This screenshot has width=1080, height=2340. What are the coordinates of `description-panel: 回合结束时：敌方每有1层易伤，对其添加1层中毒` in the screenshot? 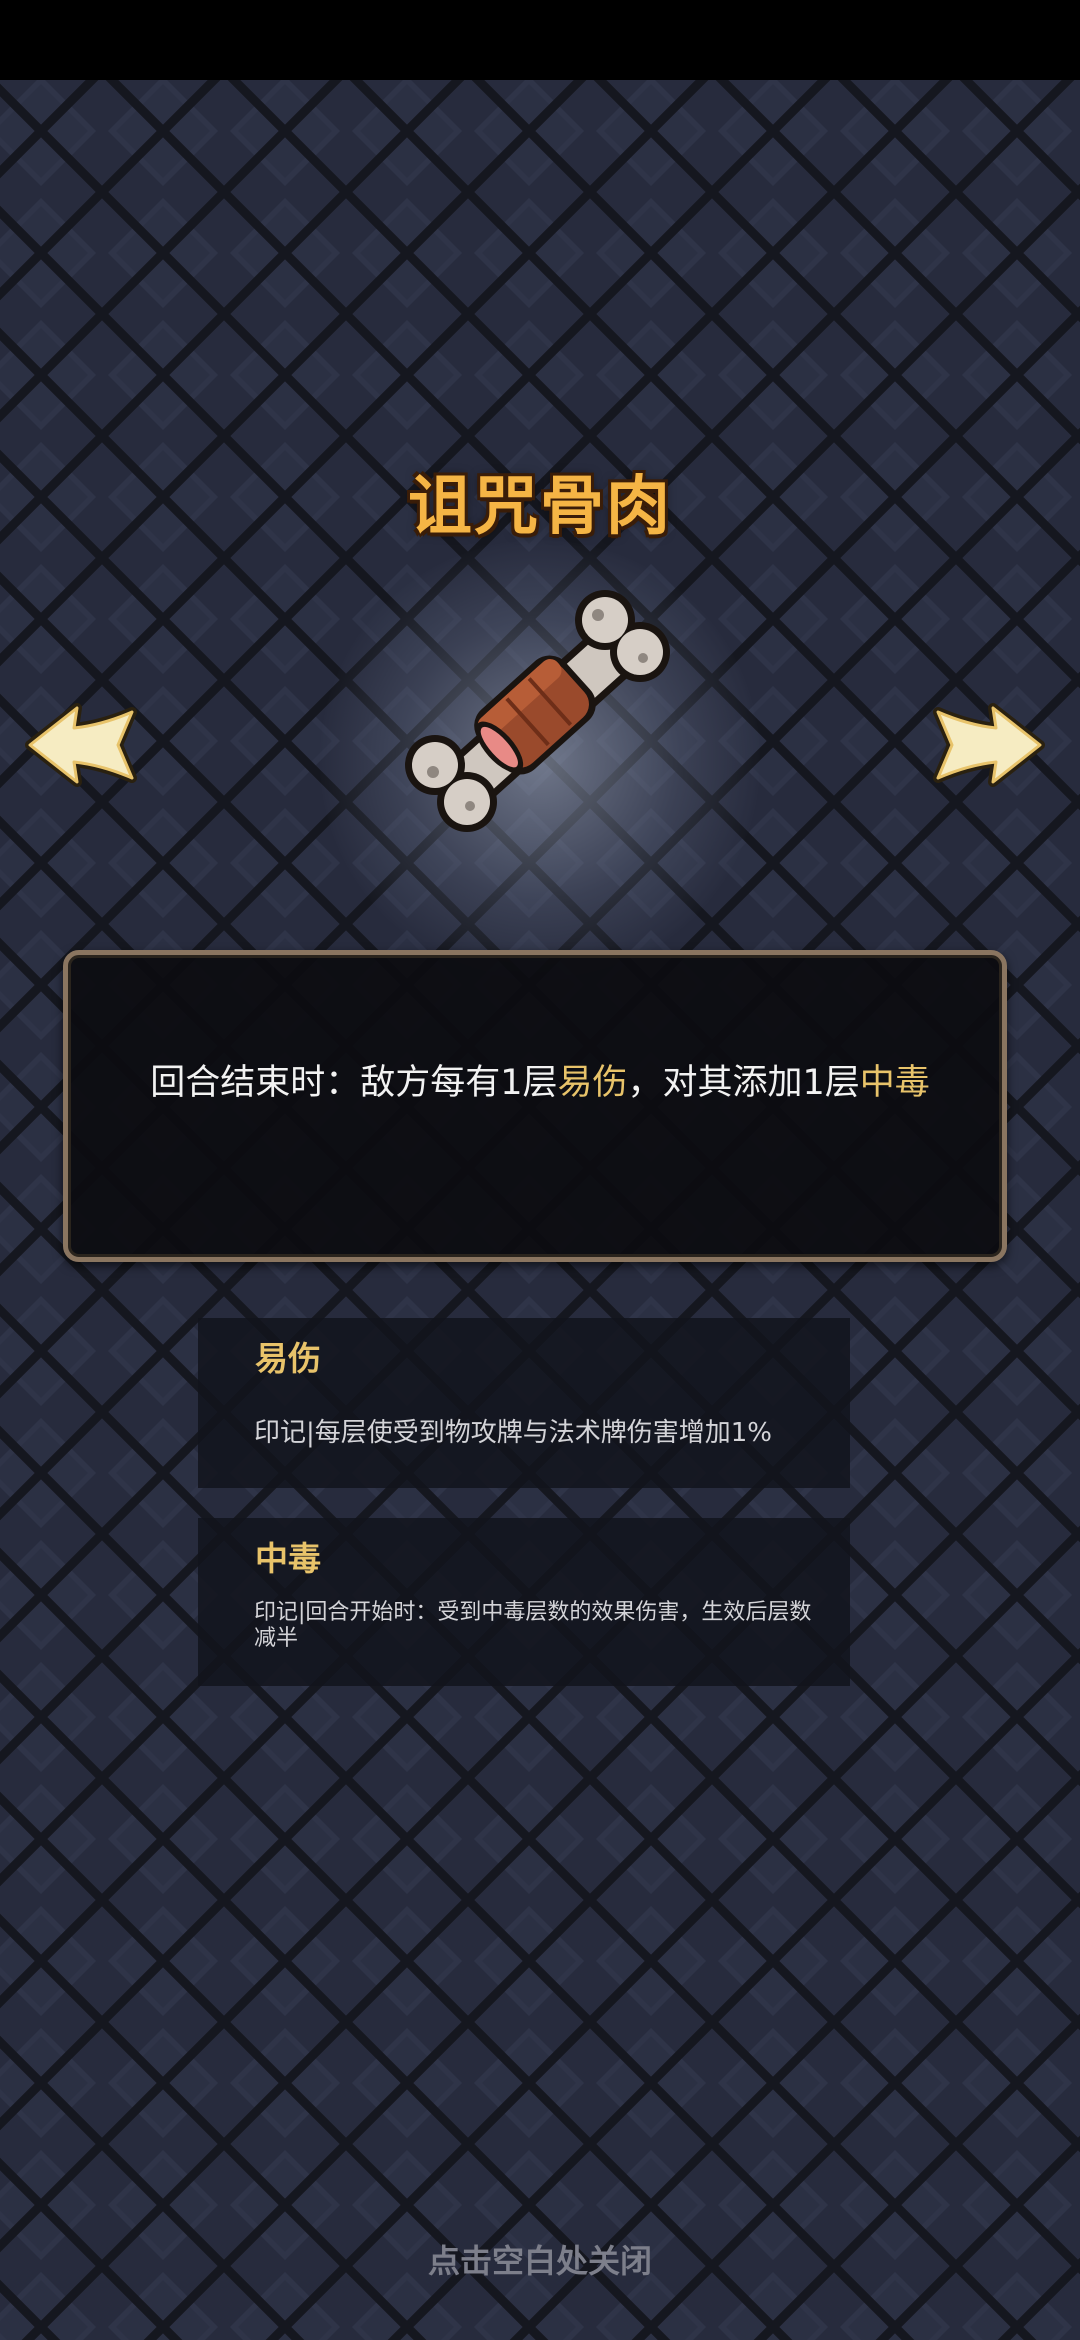 It's located at (535, 1106).